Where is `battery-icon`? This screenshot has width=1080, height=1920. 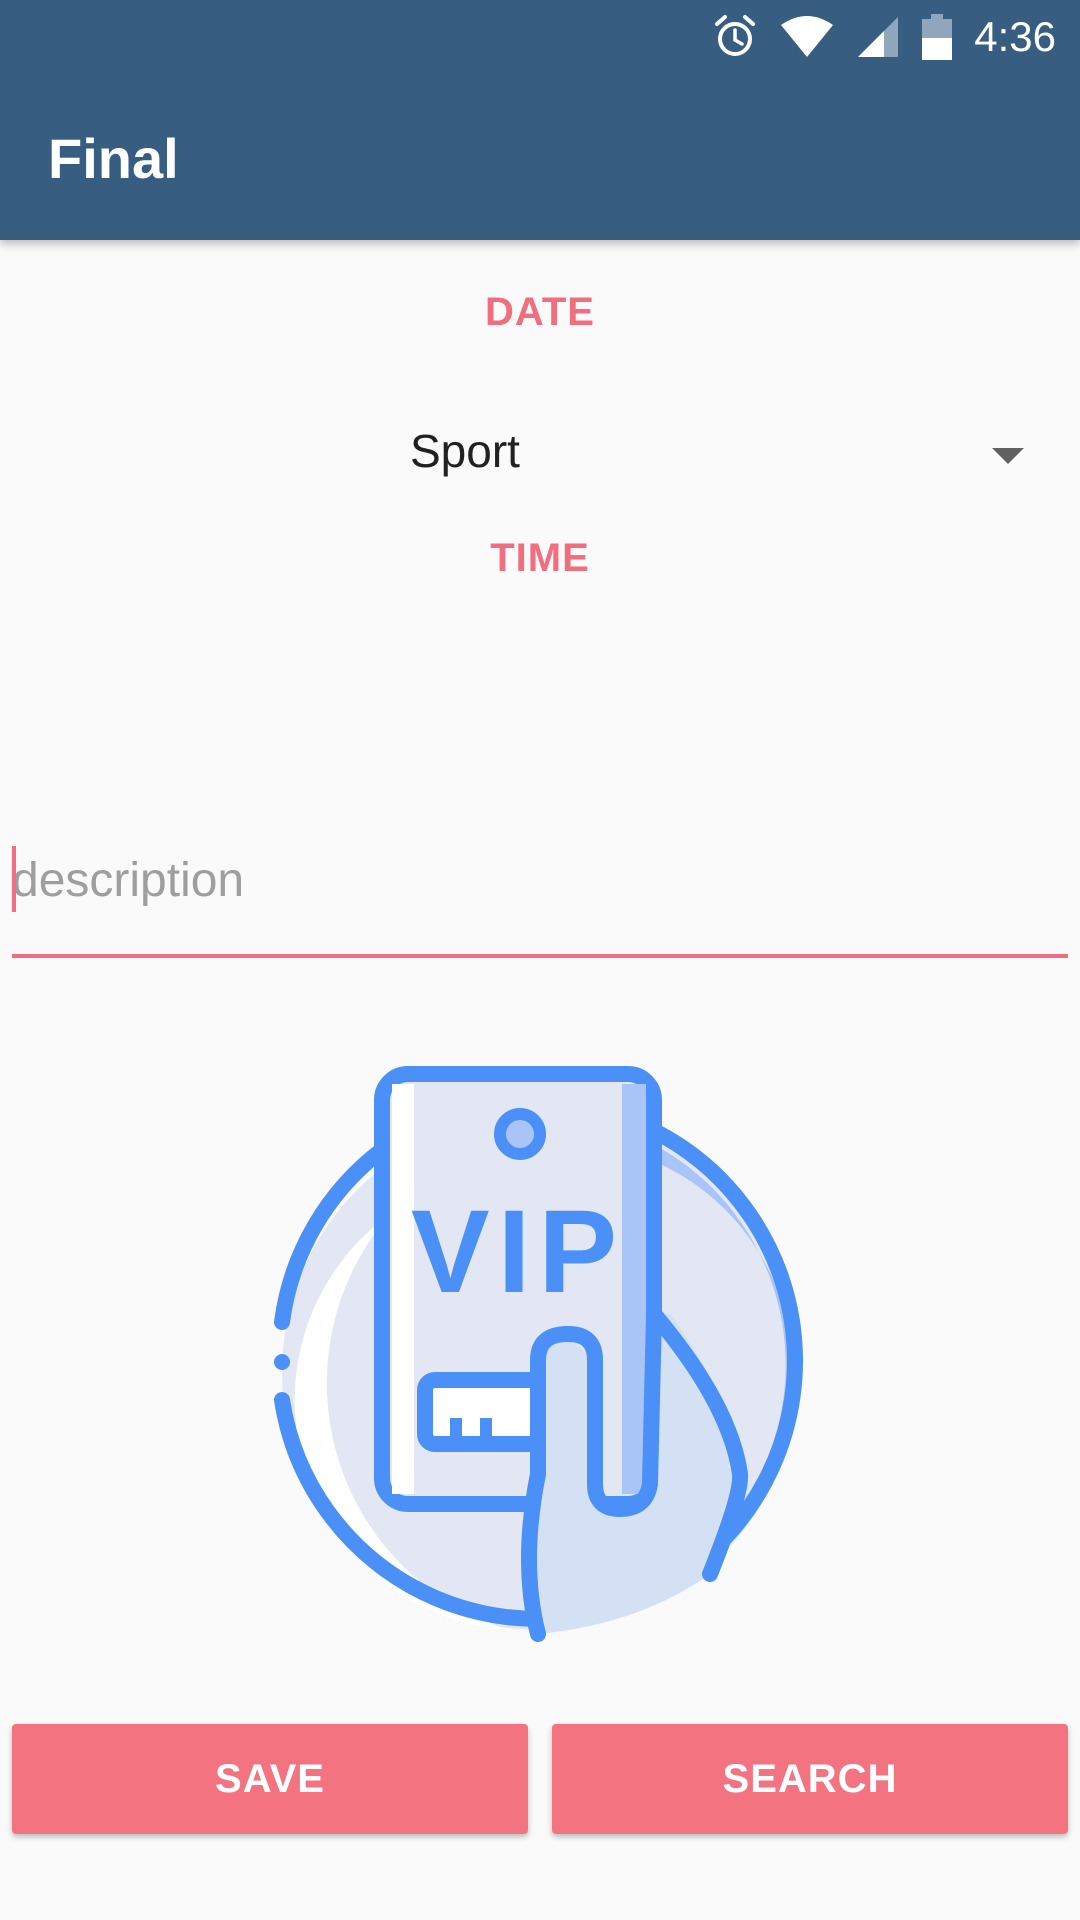 battery-icon is located at coordinates (937, 37).